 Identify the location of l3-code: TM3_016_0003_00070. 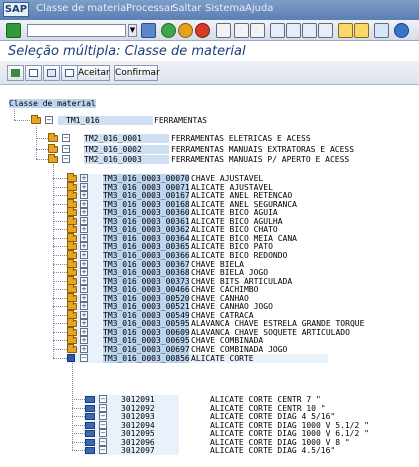
(146, 178).